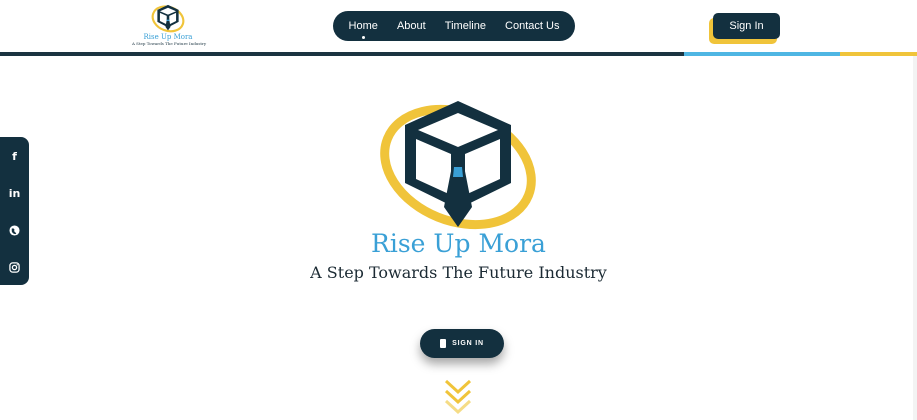 The width and height of the screenshot is (917, 420). Describe the element at coordinates (363, 29) in the screenshot. I see `nav-home: Home` at that location.